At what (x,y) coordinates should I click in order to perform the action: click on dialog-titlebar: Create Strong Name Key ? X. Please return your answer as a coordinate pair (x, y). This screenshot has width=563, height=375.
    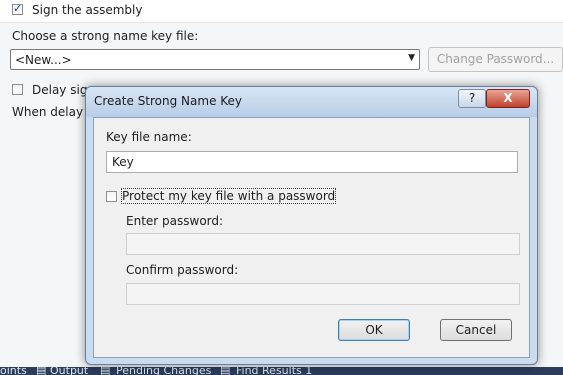
    Looking at the image, I should click on (311, 102).